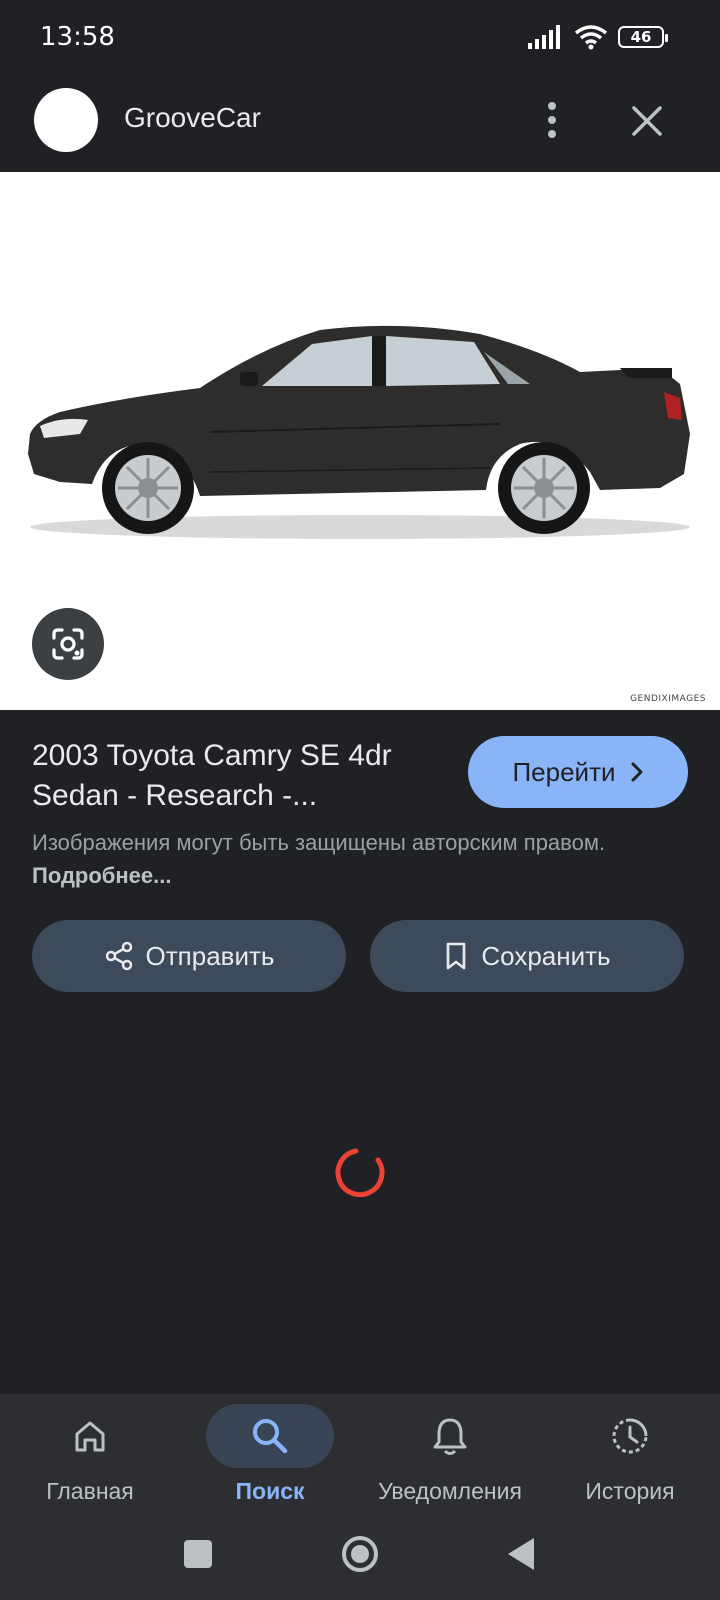 This screenshot has height=1600, width=720. Describe the element at coordinates (450, 1491) in the screenshot. I see `nav-notifications-label: Уведомления` at that location.